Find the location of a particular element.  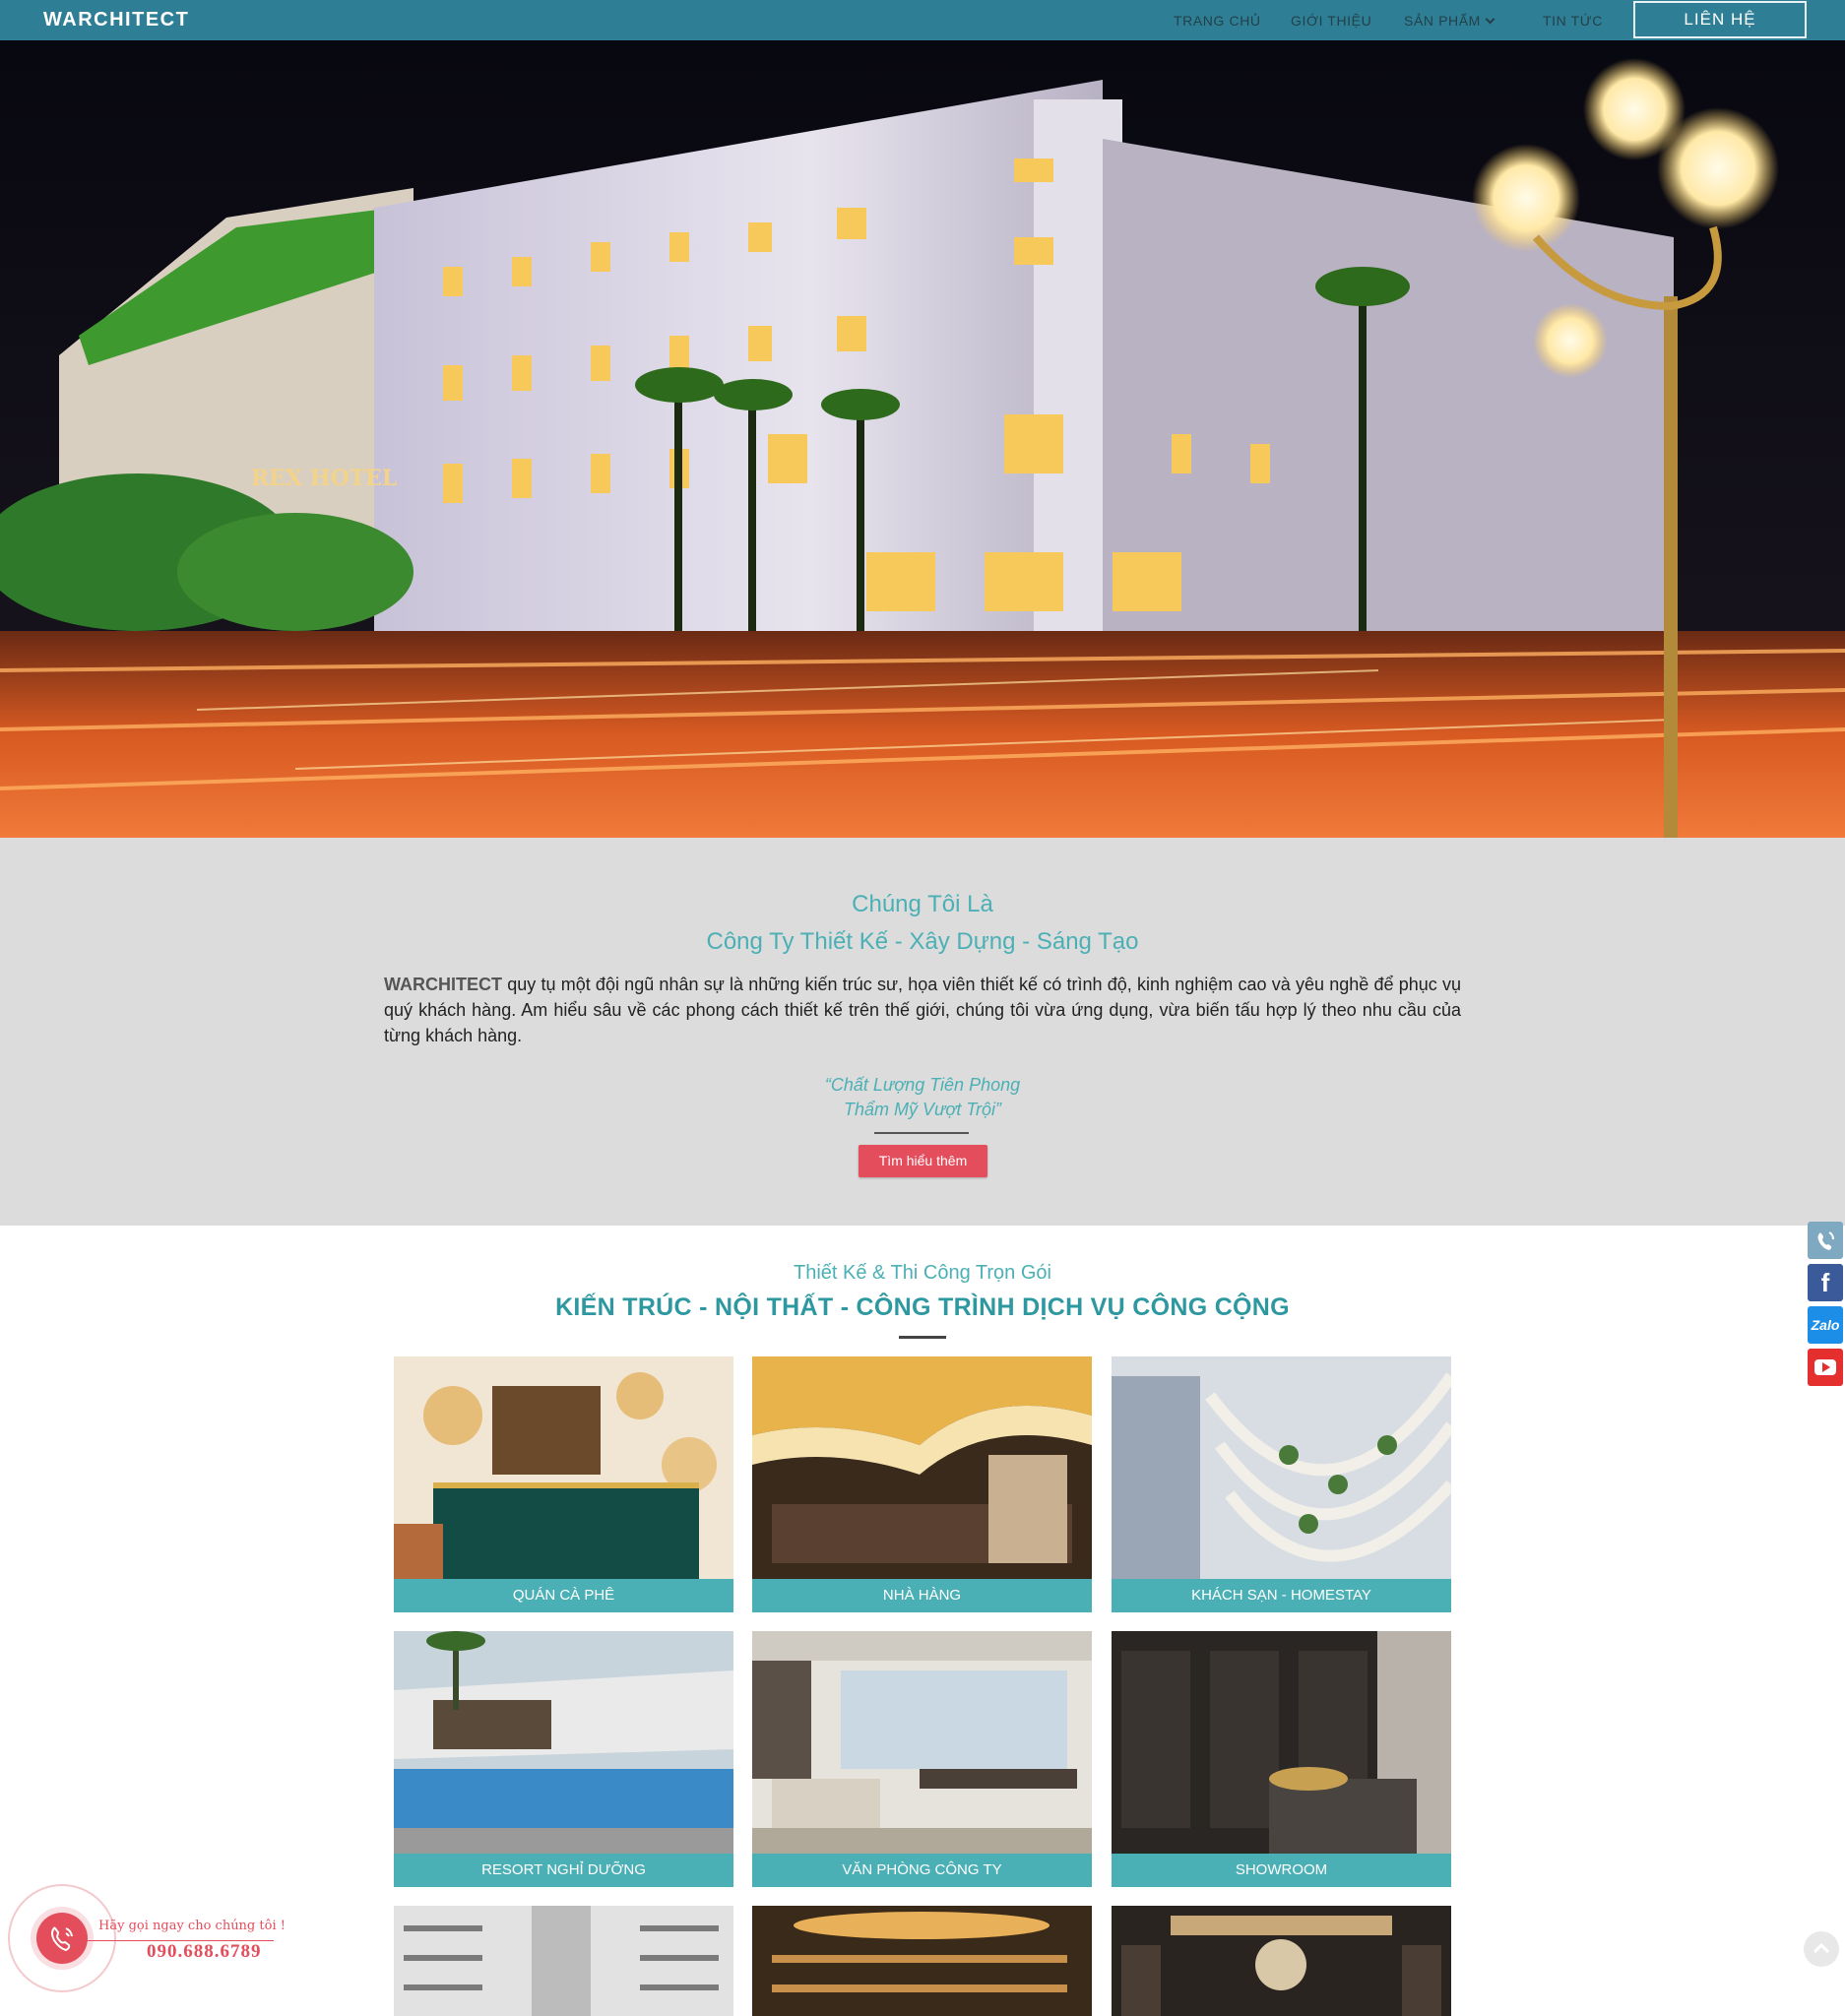

service-card-label: VĂN PHÒNG CÔNG TY is located at coordinates (922, 1870).